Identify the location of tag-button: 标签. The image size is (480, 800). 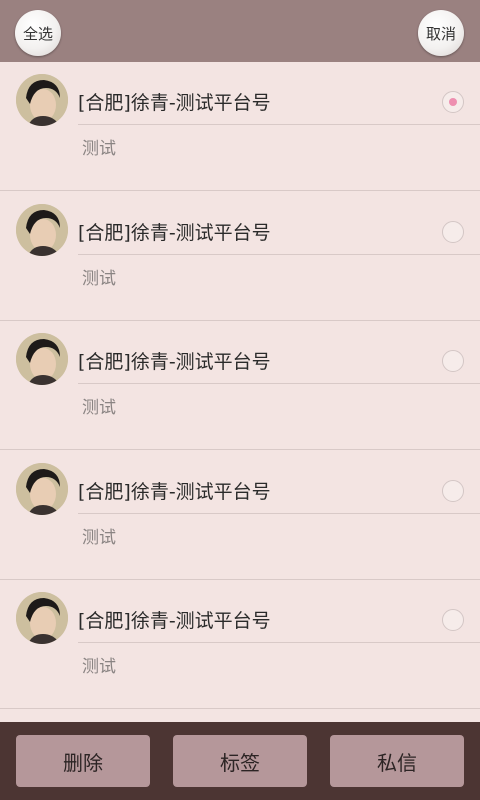
(240, 761).